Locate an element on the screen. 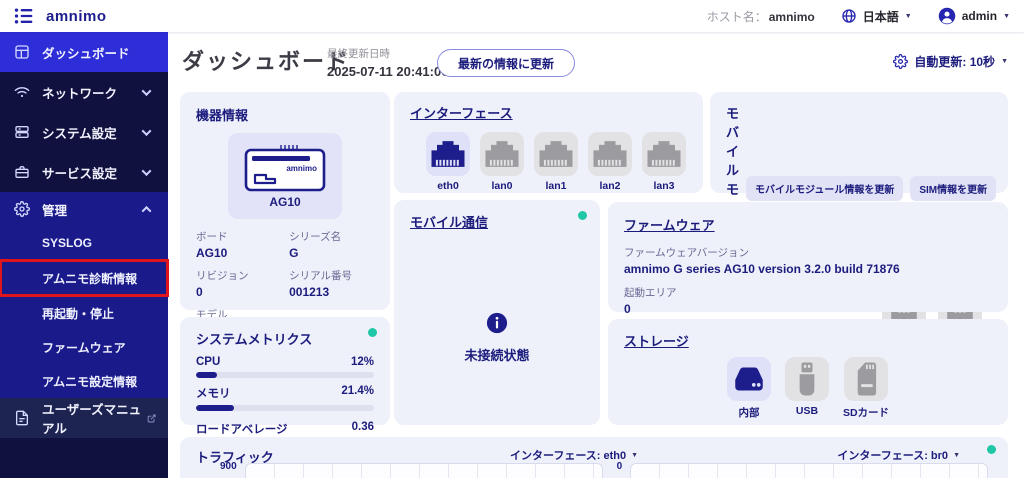 The height and width of the screenshot is (478, 1024). sidebar-item-amnimo-diagnostics: アムニモ診断情報 is located at coordinates (84, 278).